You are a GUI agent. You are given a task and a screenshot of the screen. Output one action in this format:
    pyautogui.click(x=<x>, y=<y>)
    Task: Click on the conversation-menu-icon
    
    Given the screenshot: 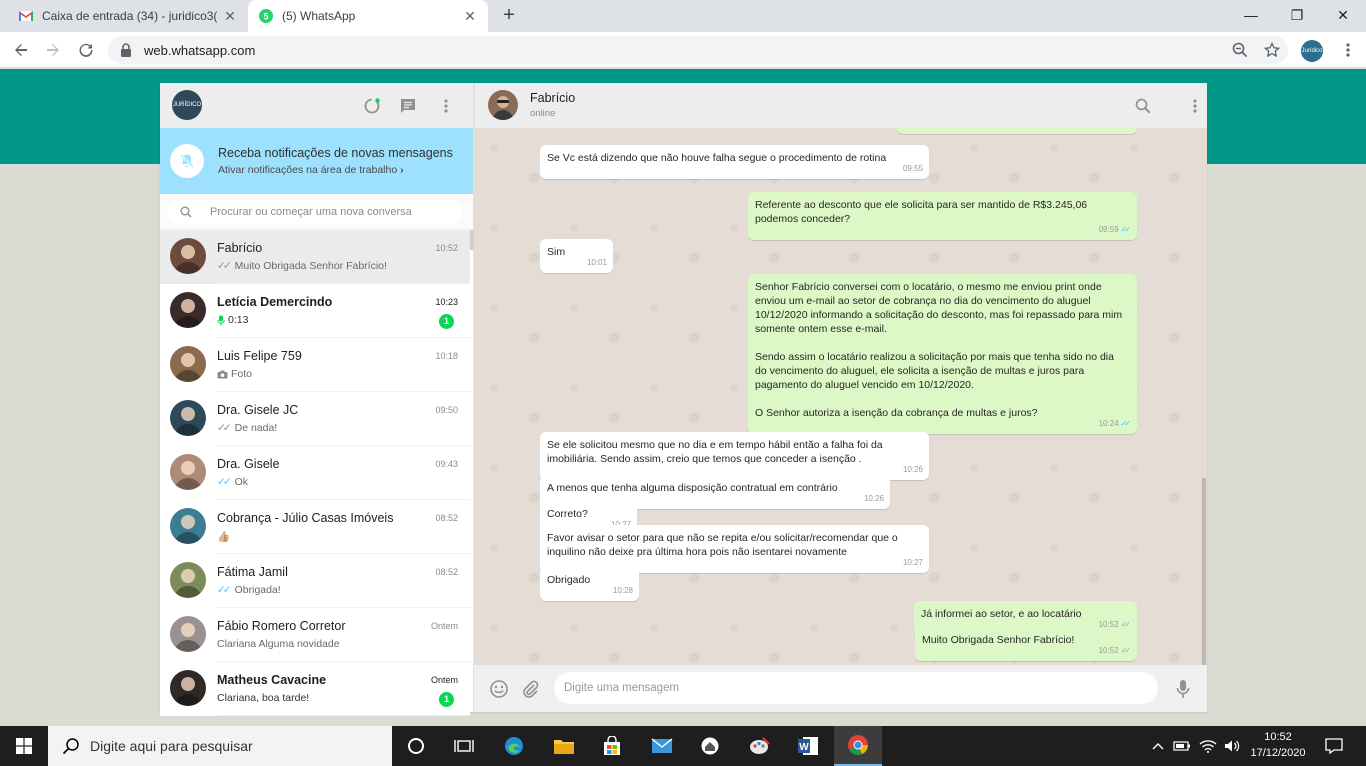 What is the action you would take?
    pyautogui.click(x=1195, y=106)
    